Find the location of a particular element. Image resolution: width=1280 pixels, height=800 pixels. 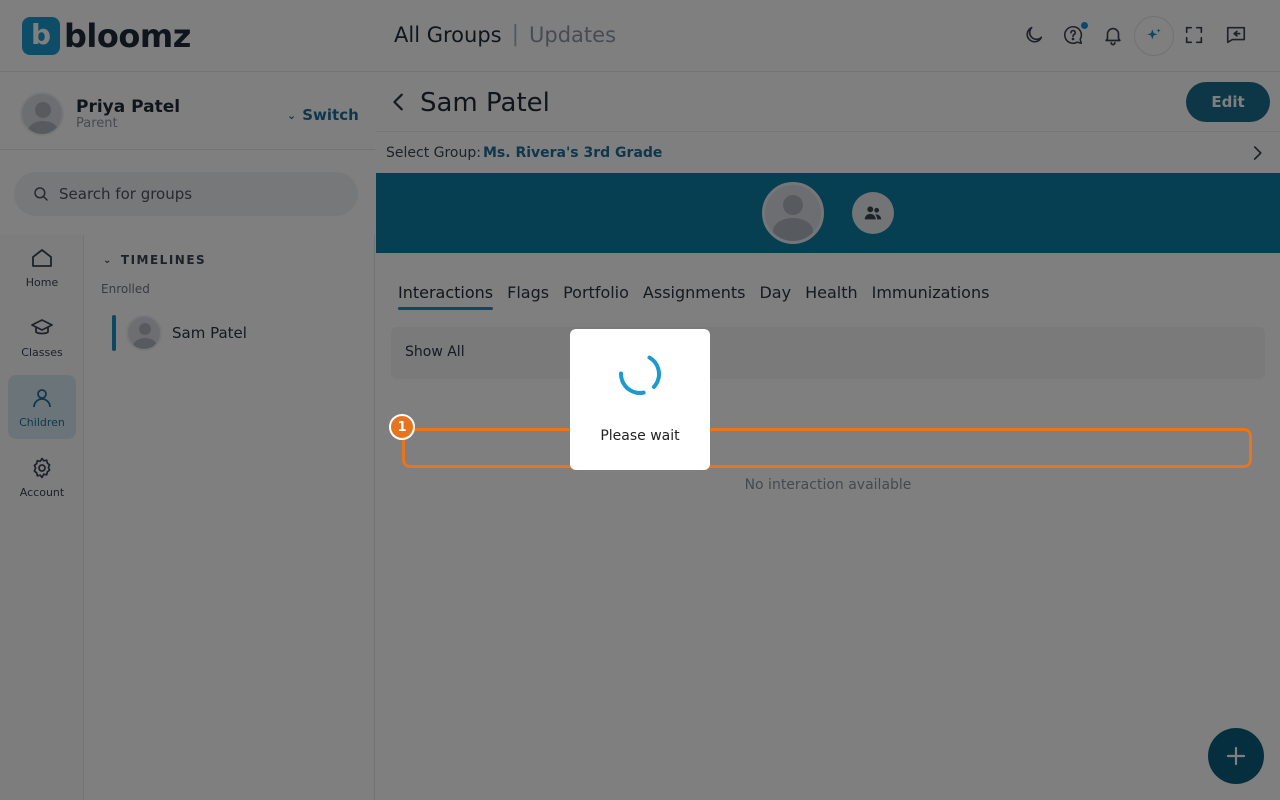

loading-spinner-icon is located at coordinates (640, 374).